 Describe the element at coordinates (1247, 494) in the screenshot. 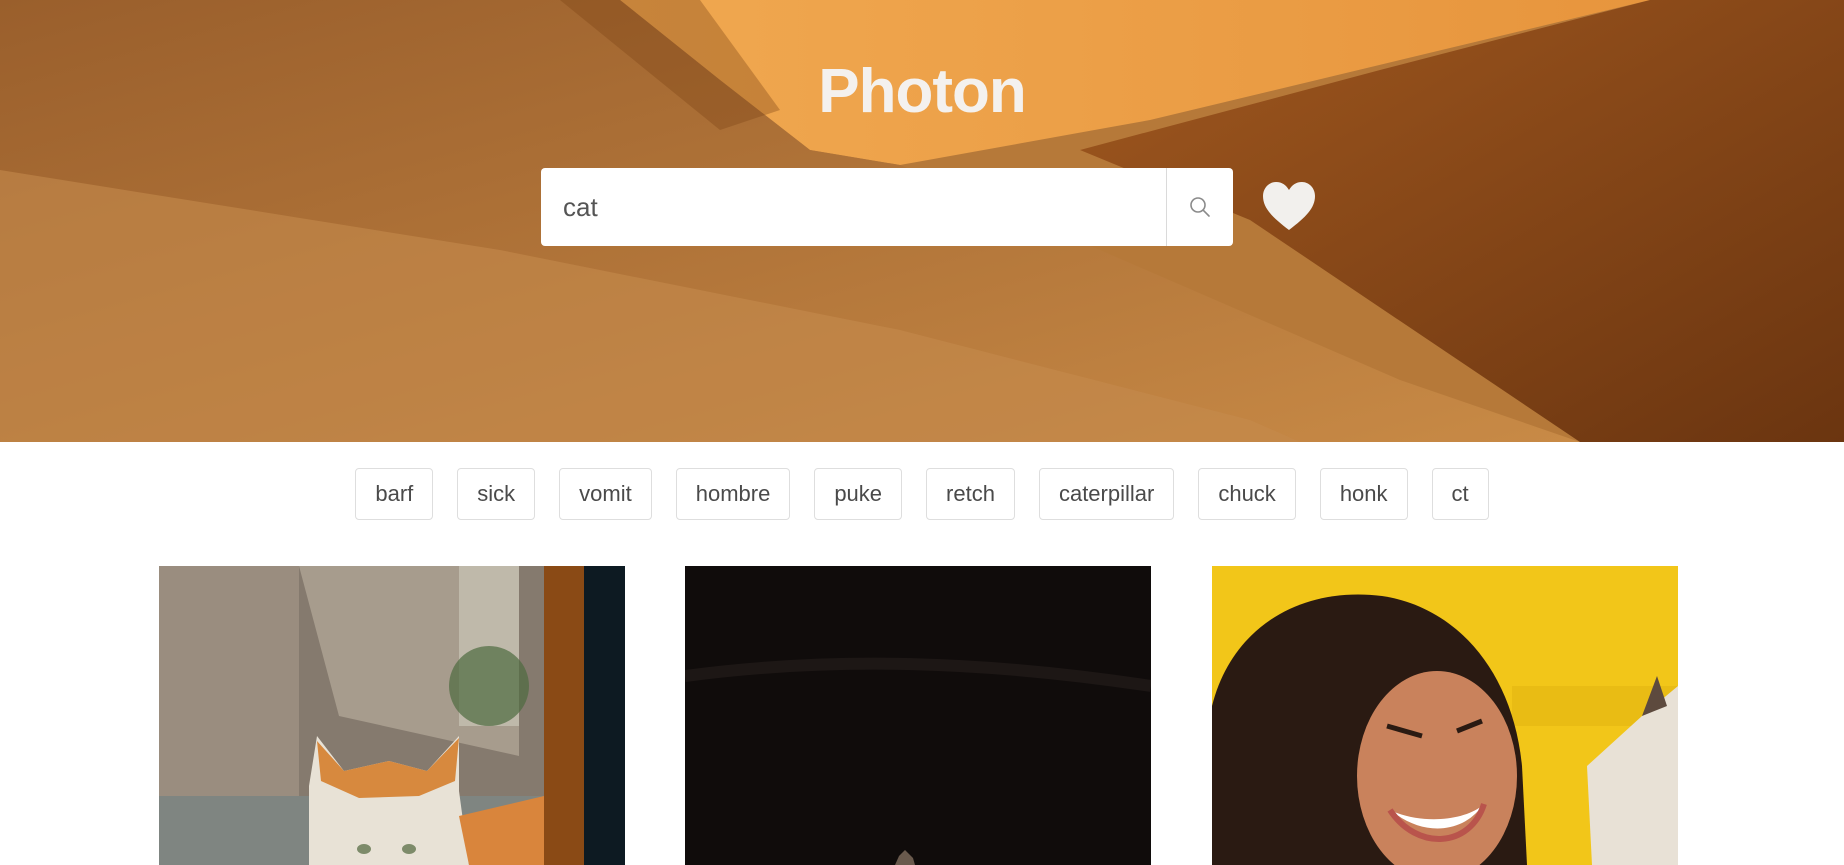

I see `tag-button: chuck` at that location.